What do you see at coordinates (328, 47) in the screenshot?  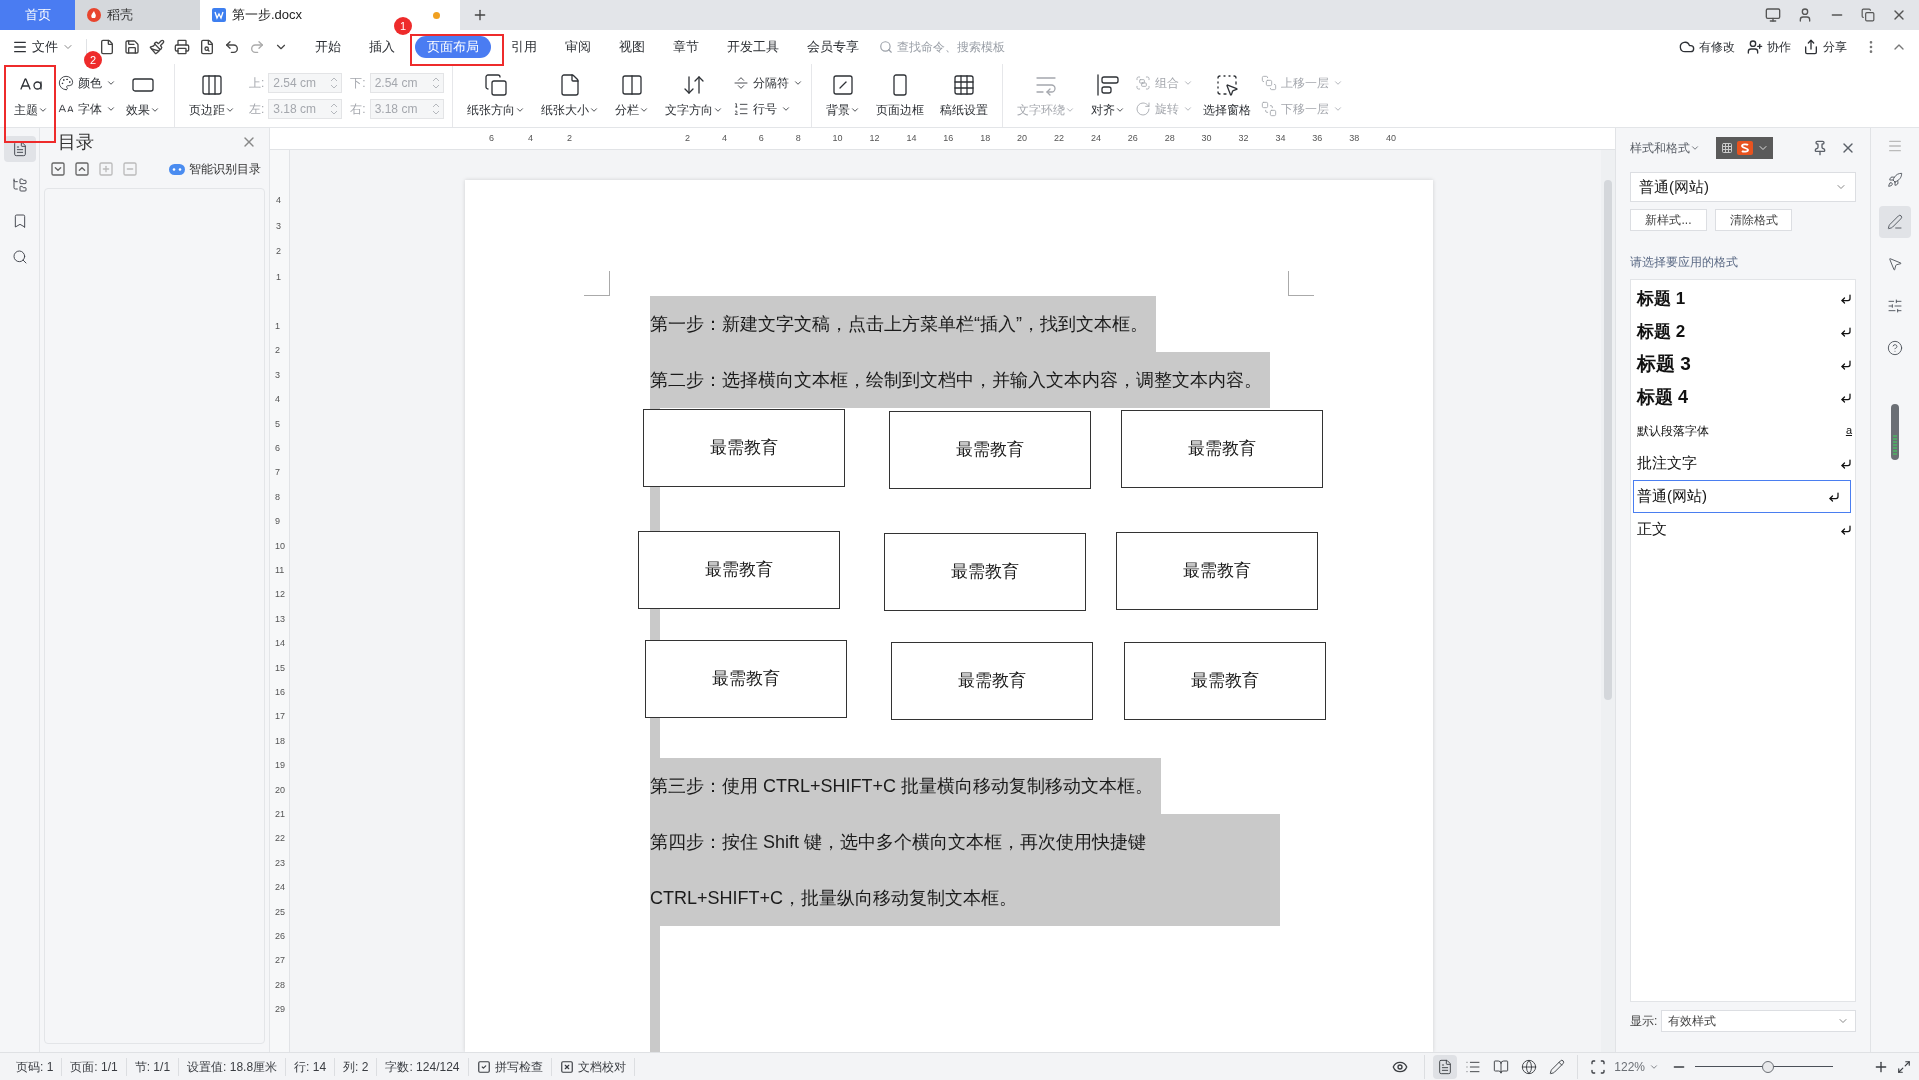 I see `ribbon-tab: 开始` at bounding box center [328, 47].